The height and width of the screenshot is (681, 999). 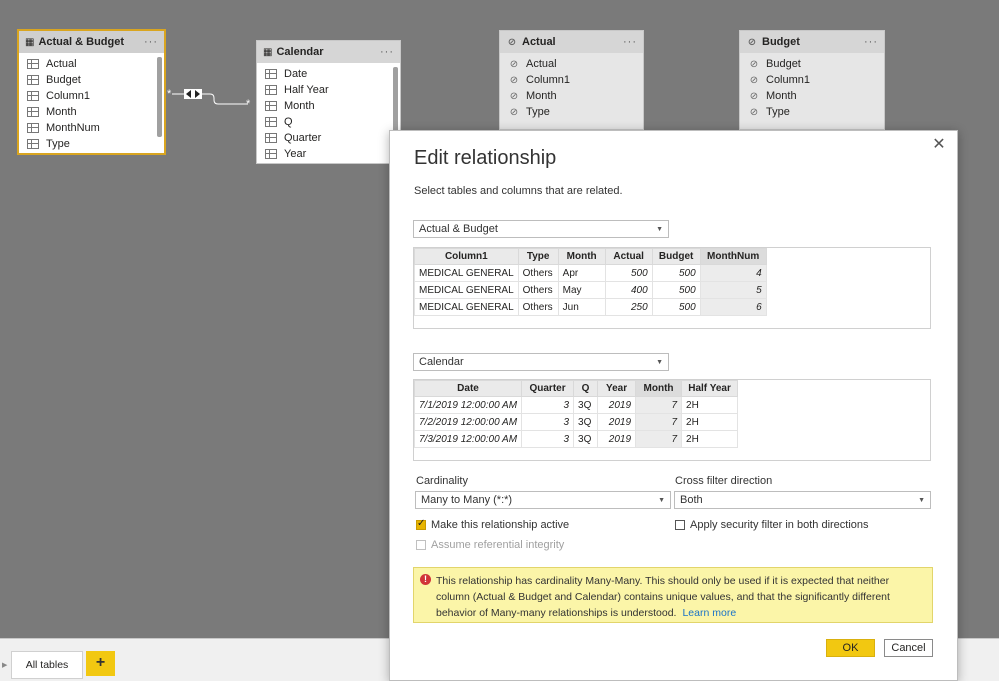 What do you see at coordinates (571, 42) in the screenshot?
I see `card-header: ⊘ Actual ···` at bounding box center [571, 42].